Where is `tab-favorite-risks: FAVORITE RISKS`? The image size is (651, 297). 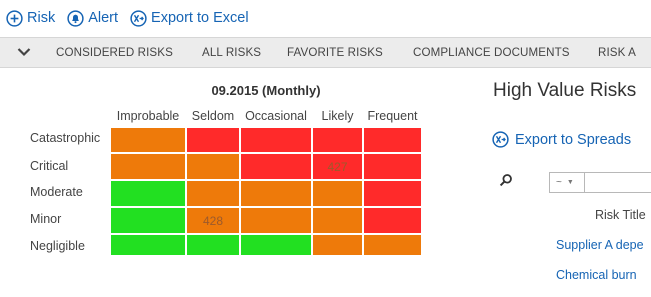 tab-favorite-risks: FAVORITE RISKS is located at coordinates (335, 52).